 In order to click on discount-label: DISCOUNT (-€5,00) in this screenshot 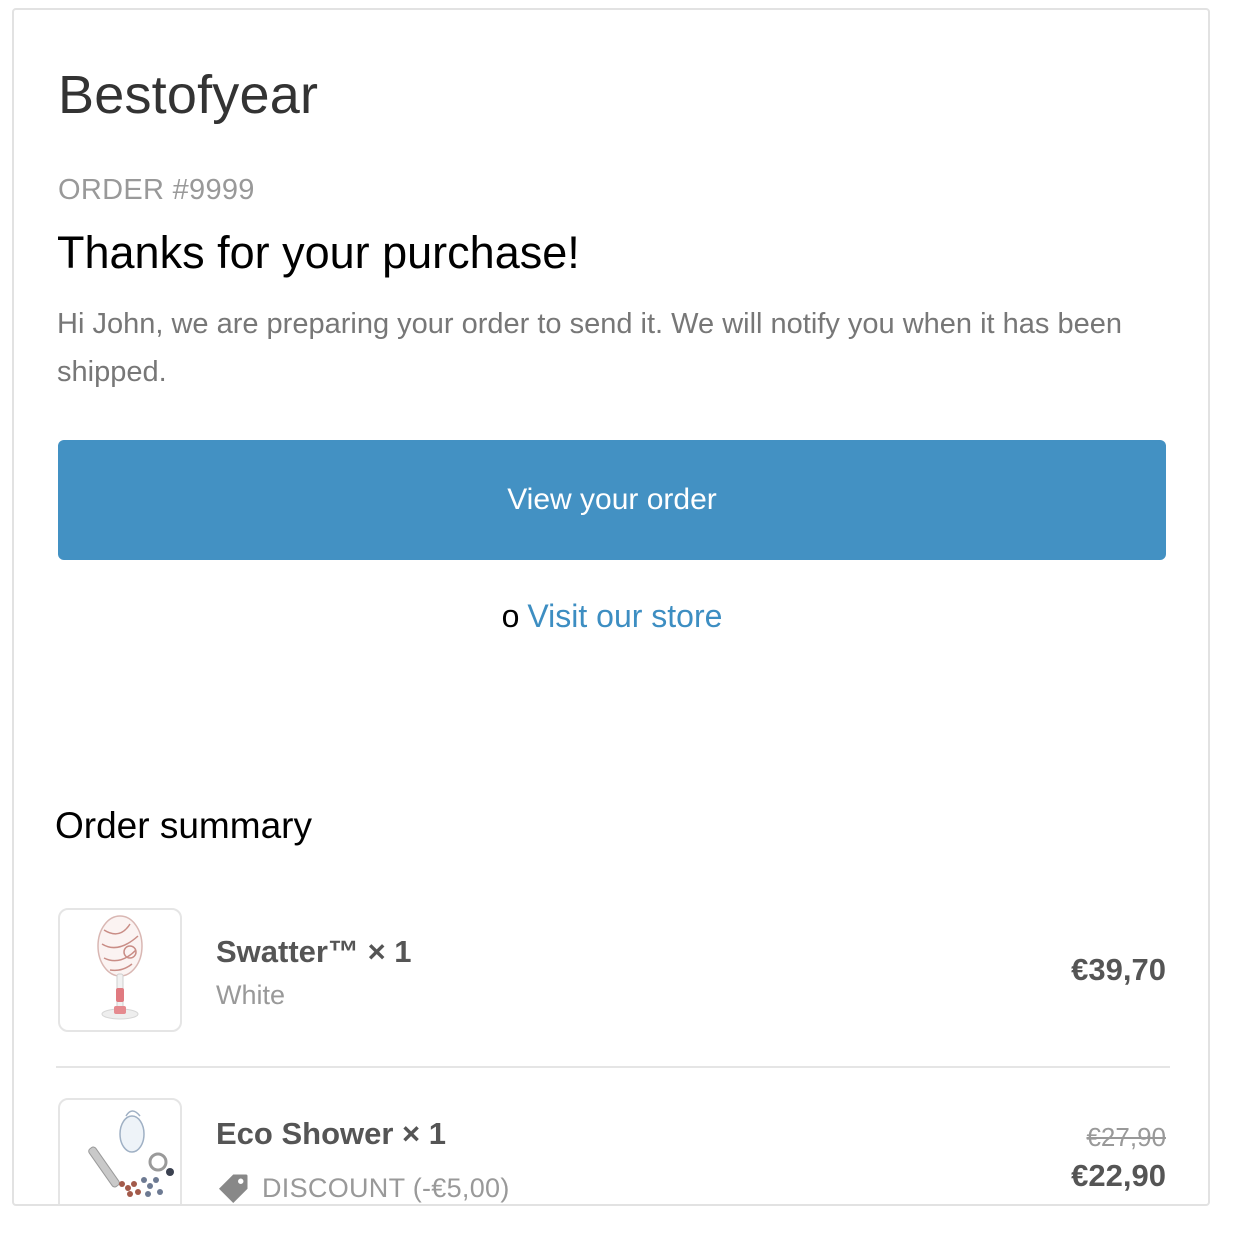, I will do `click(386, 1187)`.